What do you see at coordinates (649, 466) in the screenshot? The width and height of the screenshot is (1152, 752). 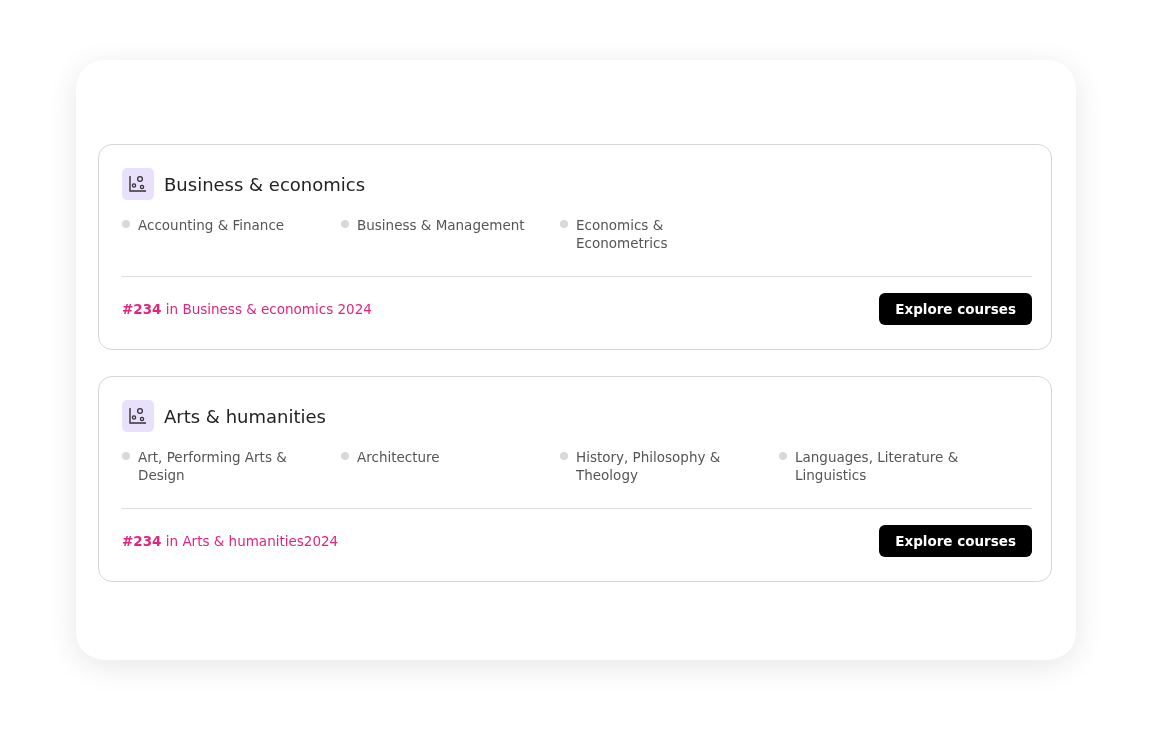 I see `subject-label: History, Philosophy & Theology` at bounding box center [649, 466].